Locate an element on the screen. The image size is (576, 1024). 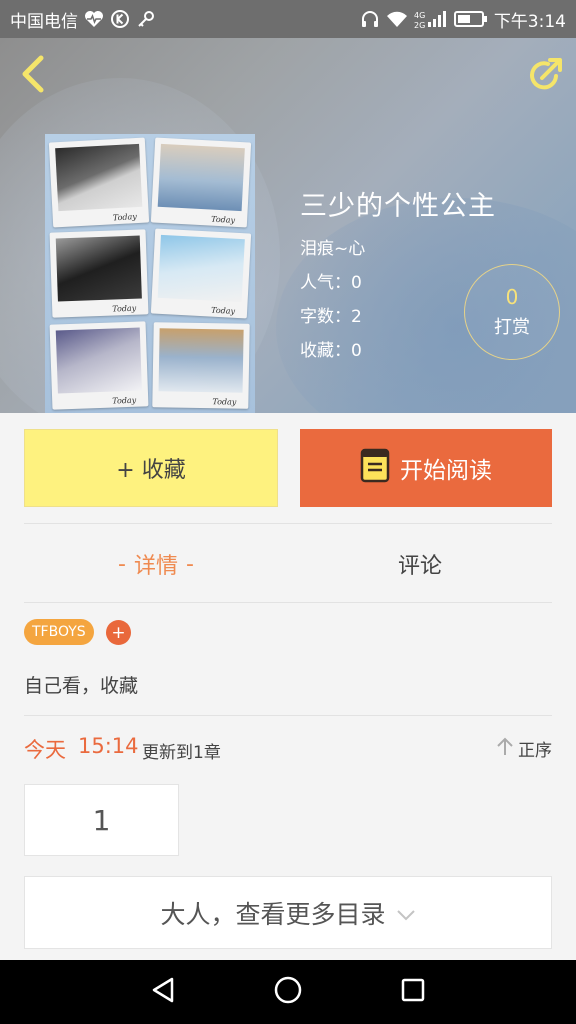
wifi-icon is located at coordinates (397, 19).